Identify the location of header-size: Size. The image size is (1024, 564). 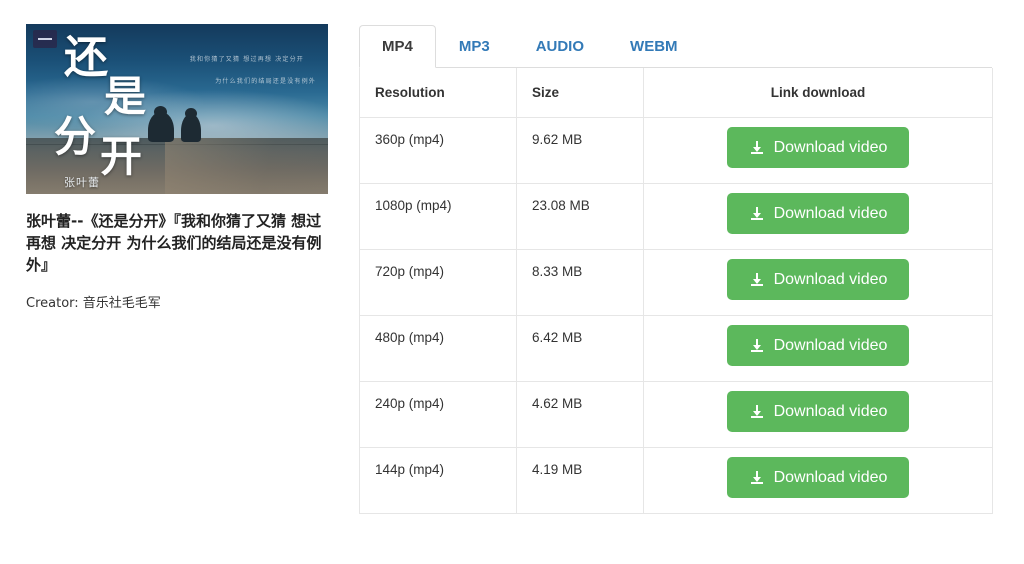
(580, 93).